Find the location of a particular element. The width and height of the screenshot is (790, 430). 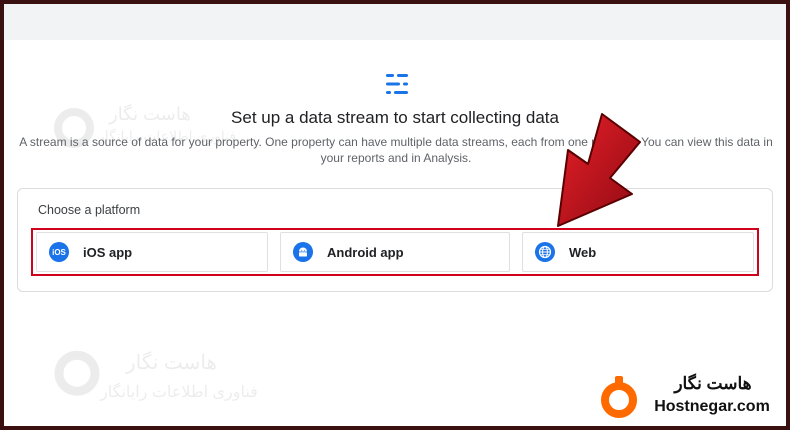

platform-web-button: Web is located at coordinates (638, 252).